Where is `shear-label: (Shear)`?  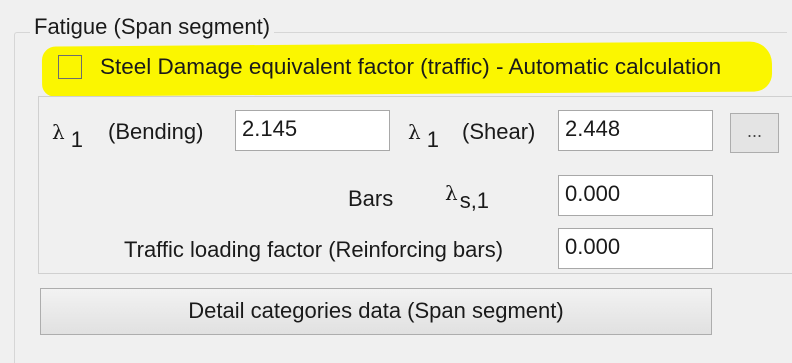
shear-label: (Shear) is located at coordinates (499, 131).